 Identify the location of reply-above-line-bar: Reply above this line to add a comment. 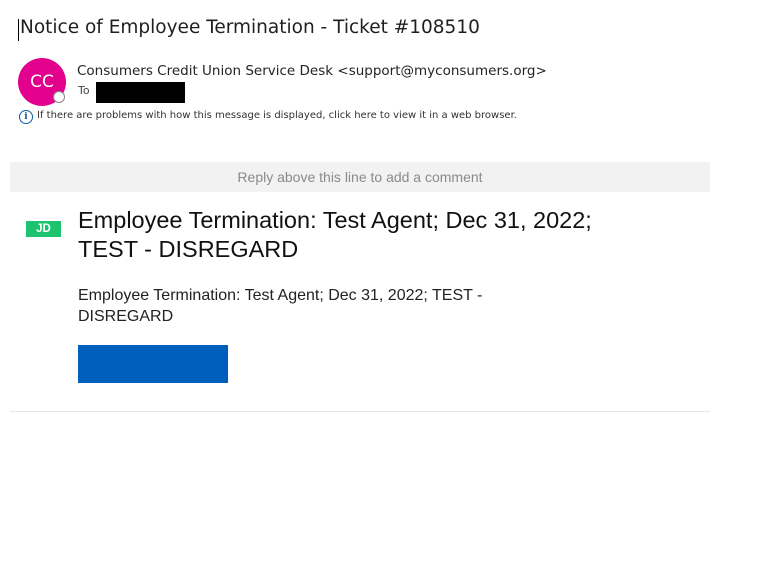
(360, 177).